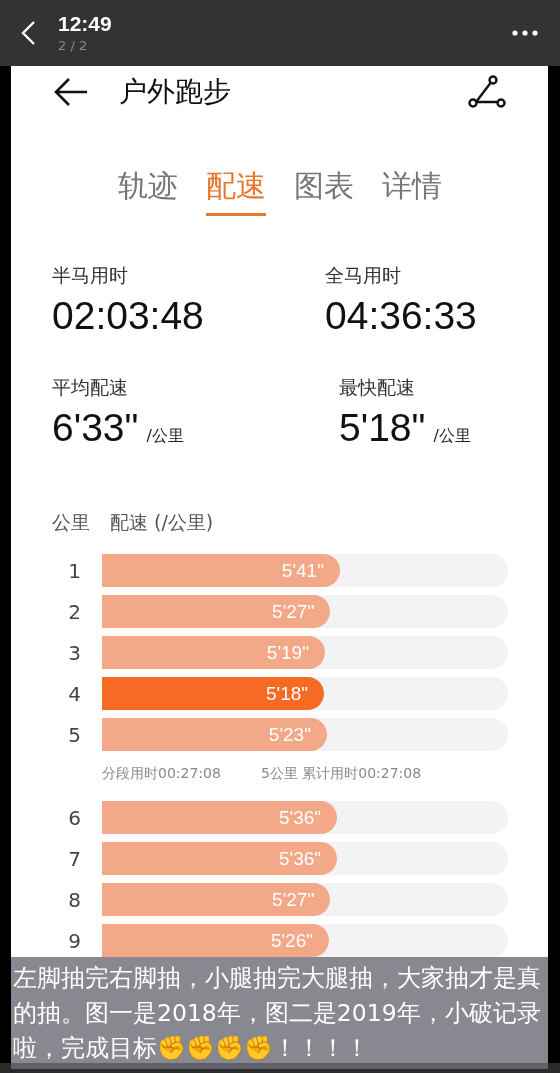 This screenshot has height=1073, width=560. I want to click on back-icon, so click(28, 33).